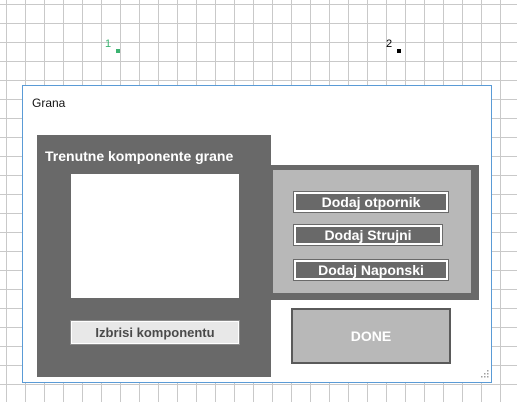 The height and width of the screenshot is (402, 517). Describe the element at coordinates (368, 235) in the screenshot. I see `add-current-source-button: Dodaj Strujni` at that location.